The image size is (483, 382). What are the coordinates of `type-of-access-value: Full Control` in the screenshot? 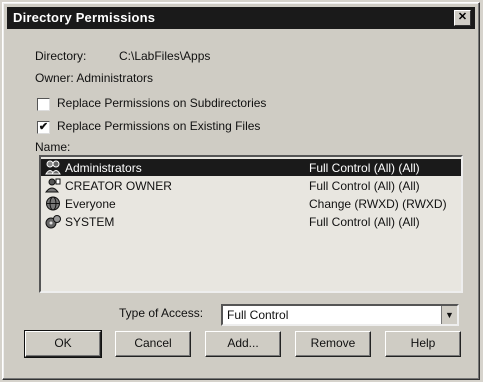 It's located at (258, 315).